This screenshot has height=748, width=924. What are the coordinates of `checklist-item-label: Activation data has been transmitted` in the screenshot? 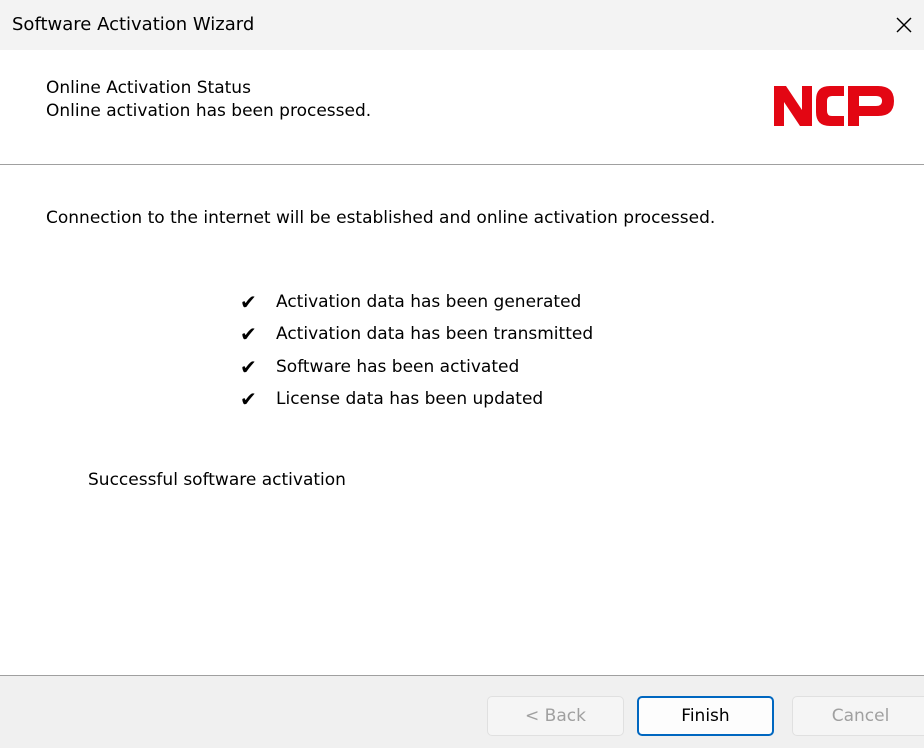 It's located at (435, 334).